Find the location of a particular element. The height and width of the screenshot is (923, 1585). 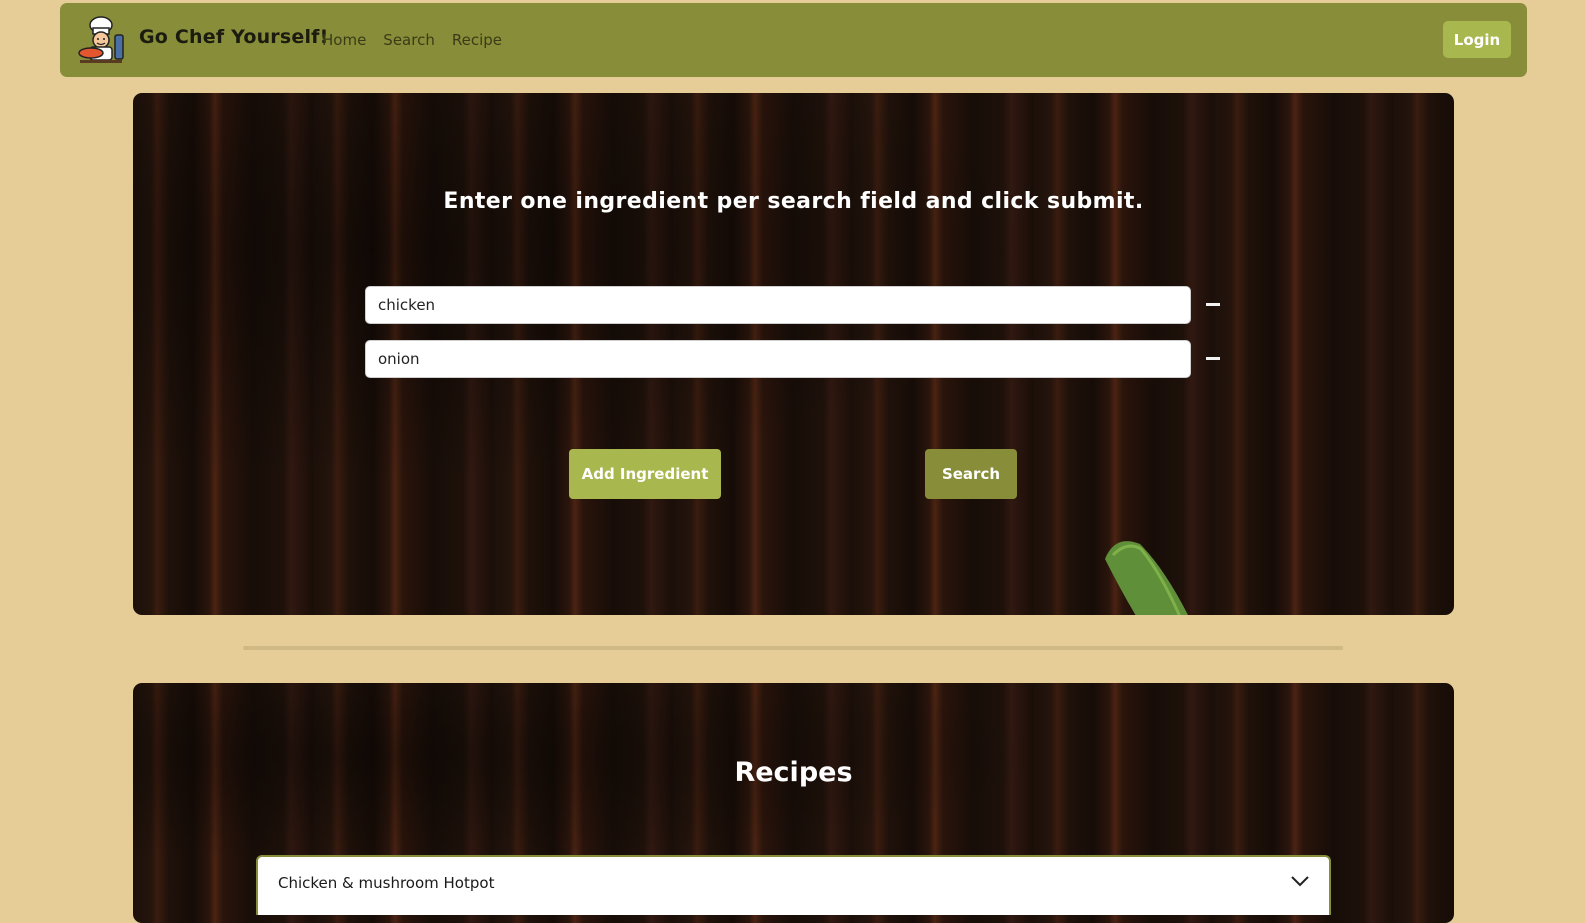

recipe-accordion-item: Chicken & mushroom Hotpot is located at coordinates (793, 885).